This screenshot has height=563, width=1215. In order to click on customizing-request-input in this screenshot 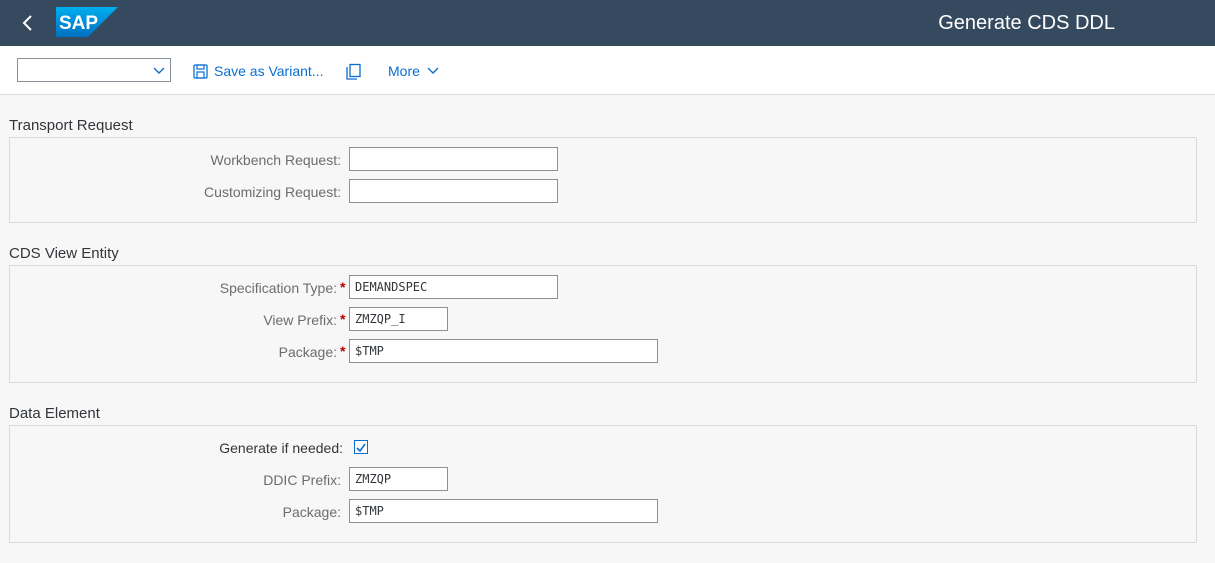, I will do `click(453, 191)`.